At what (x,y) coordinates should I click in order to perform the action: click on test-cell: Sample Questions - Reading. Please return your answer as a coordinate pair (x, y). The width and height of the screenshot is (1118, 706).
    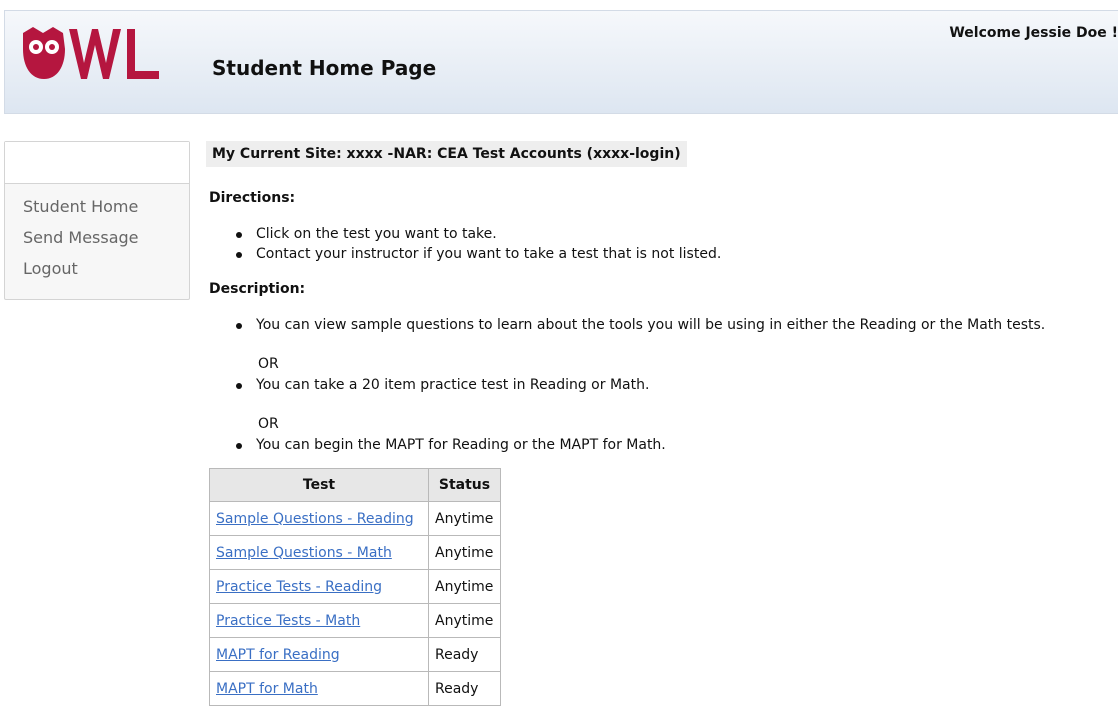
    Looking at the image, I should click on (319, 518).